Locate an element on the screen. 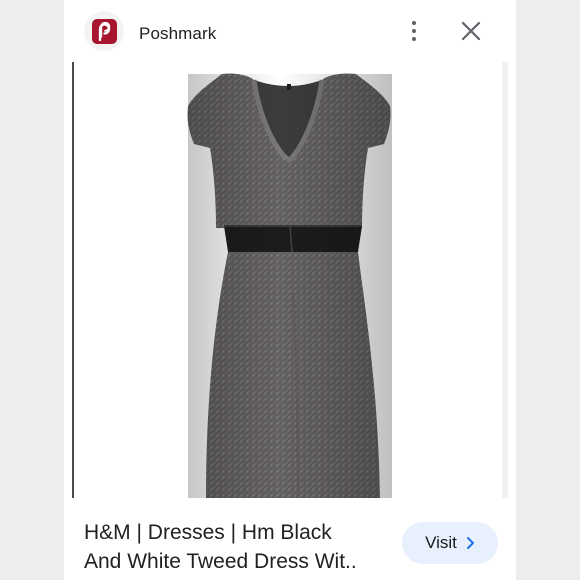  close-button is located at coordinates (471, 31).